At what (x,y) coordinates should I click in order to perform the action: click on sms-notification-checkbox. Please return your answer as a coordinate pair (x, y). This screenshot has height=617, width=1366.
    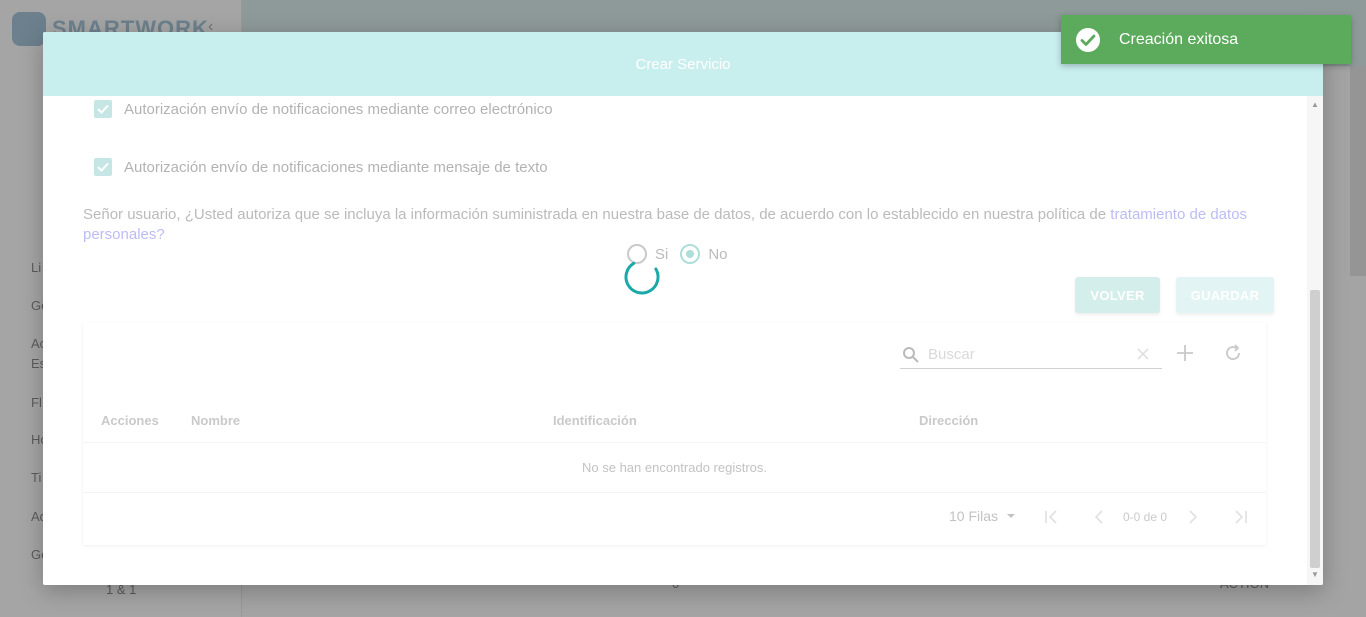
    Looking at the image, I should click on (103, 167).